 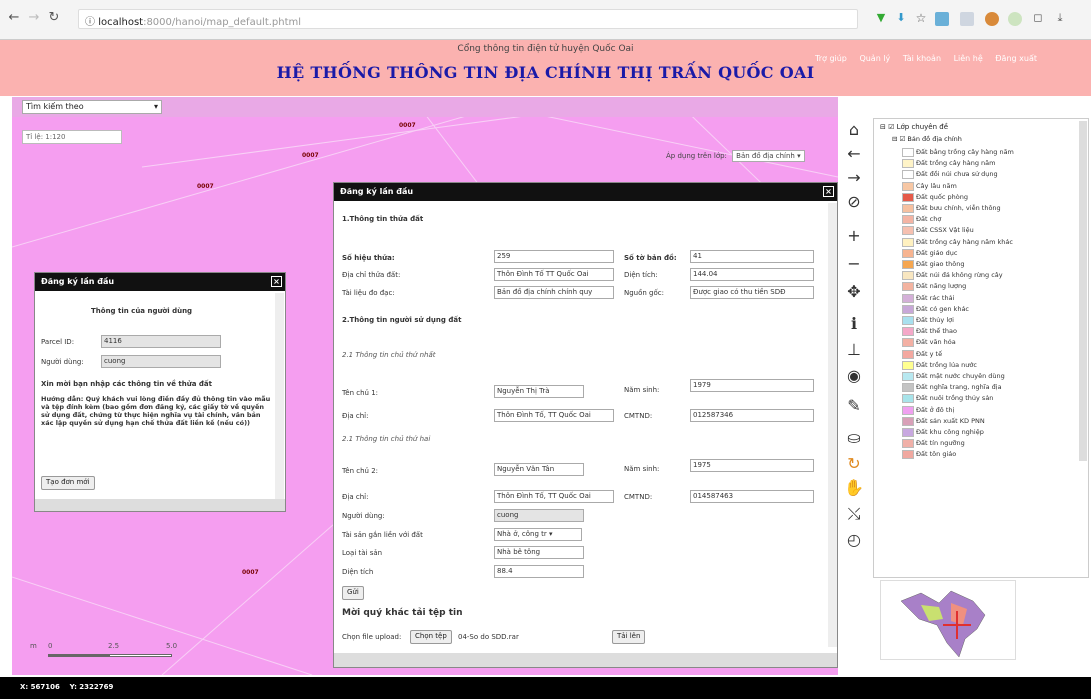 I want to click on owner2-id-field: 014587463, so click(x=752, y=496).